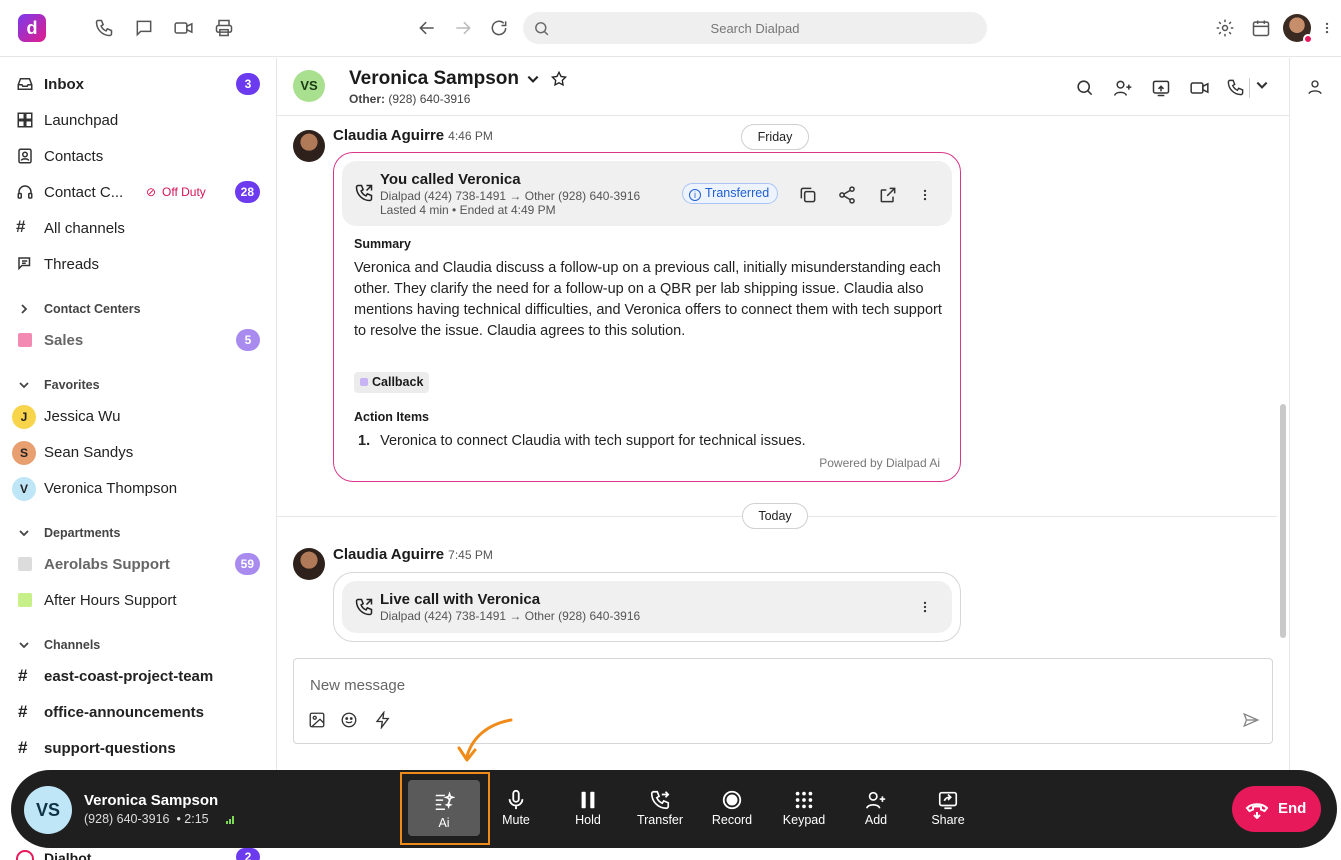  Describe the element at coordinates (138, 600) in the screenshot. I see `sidebar-item-after-hours-support: After Hours Support` at that location.